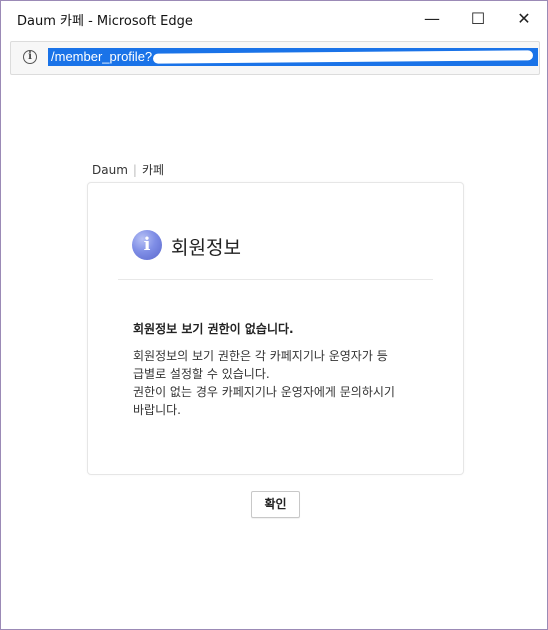 This screenshot has height=630, width=548. Describe the element at coordinates (260, 356) in the screenshot. I see `message-line: 회원정보의 보기 권한은 각 카페지기나 운영자가 등` at that location.